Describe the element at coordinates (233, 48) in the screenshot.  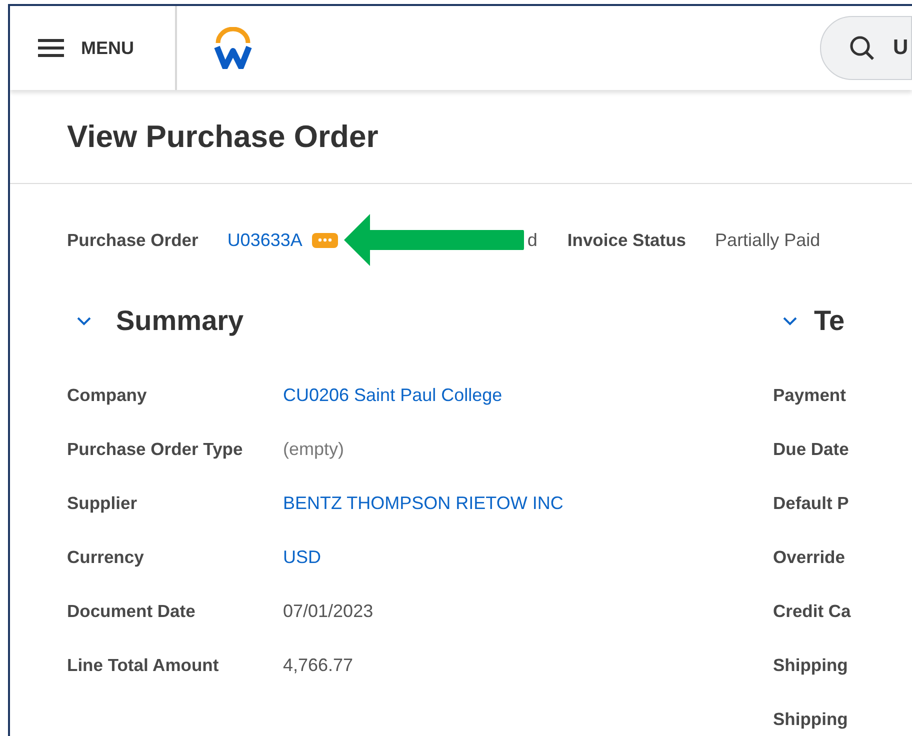
I see `logo-icon` at that location.